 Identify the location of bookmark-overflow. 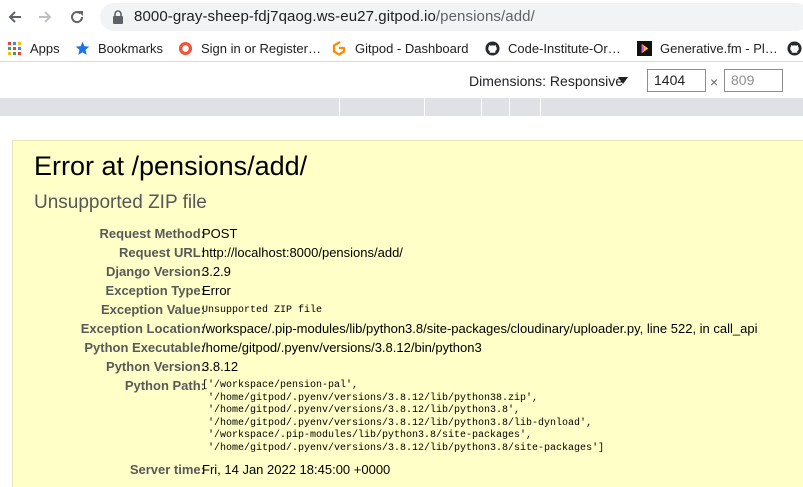
(794, 48).